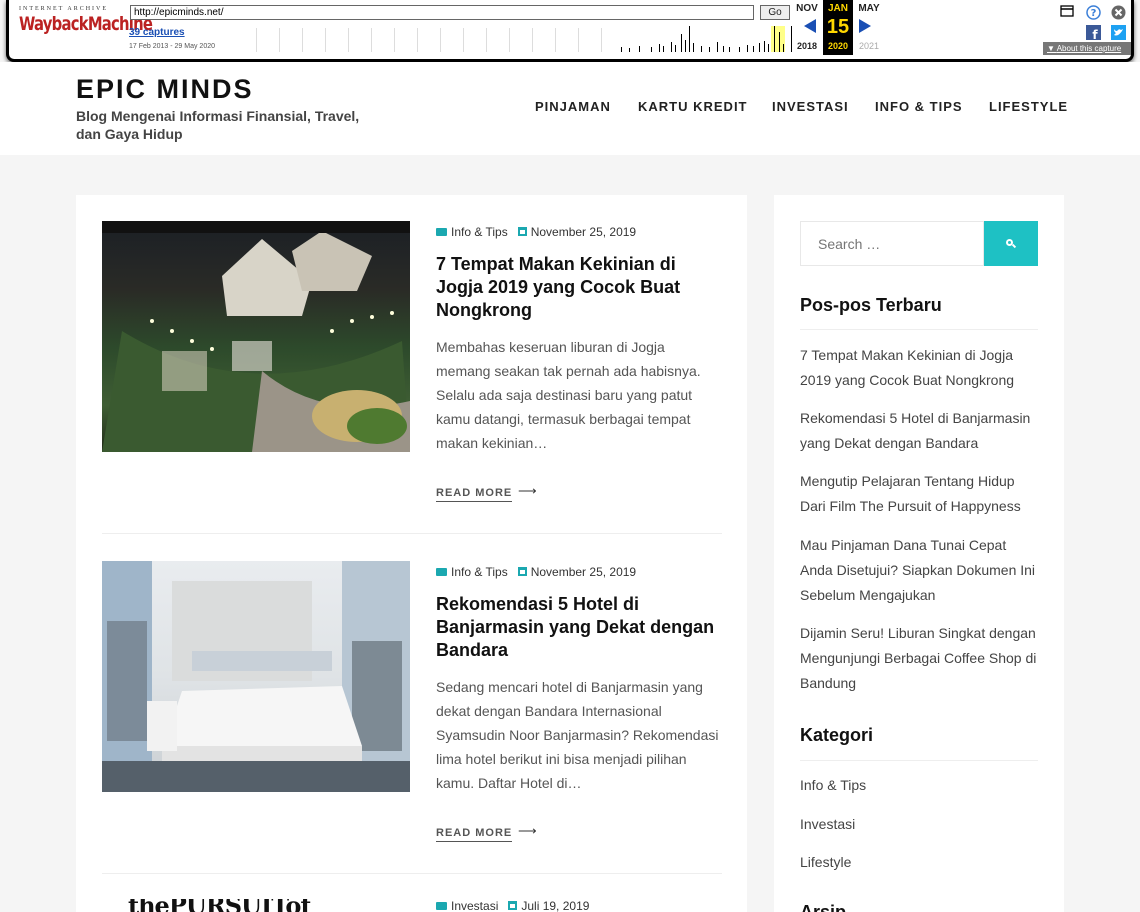 The image size is (1140, 912). I want to click on about-capture-link: ▼ About this capture, so click(1087, 48).